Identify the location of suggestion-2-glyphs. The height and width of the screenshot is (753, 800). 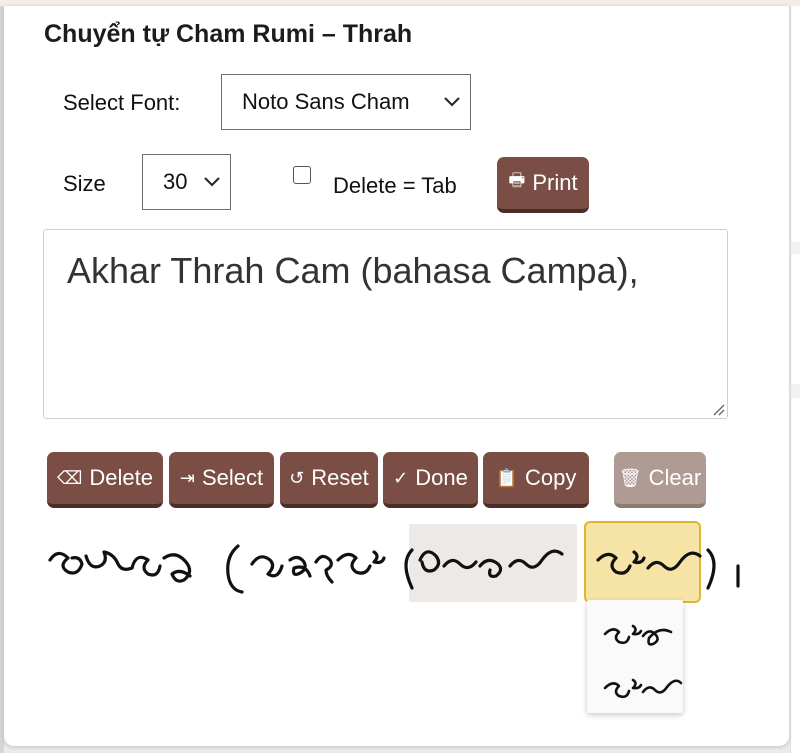
(643, 688).